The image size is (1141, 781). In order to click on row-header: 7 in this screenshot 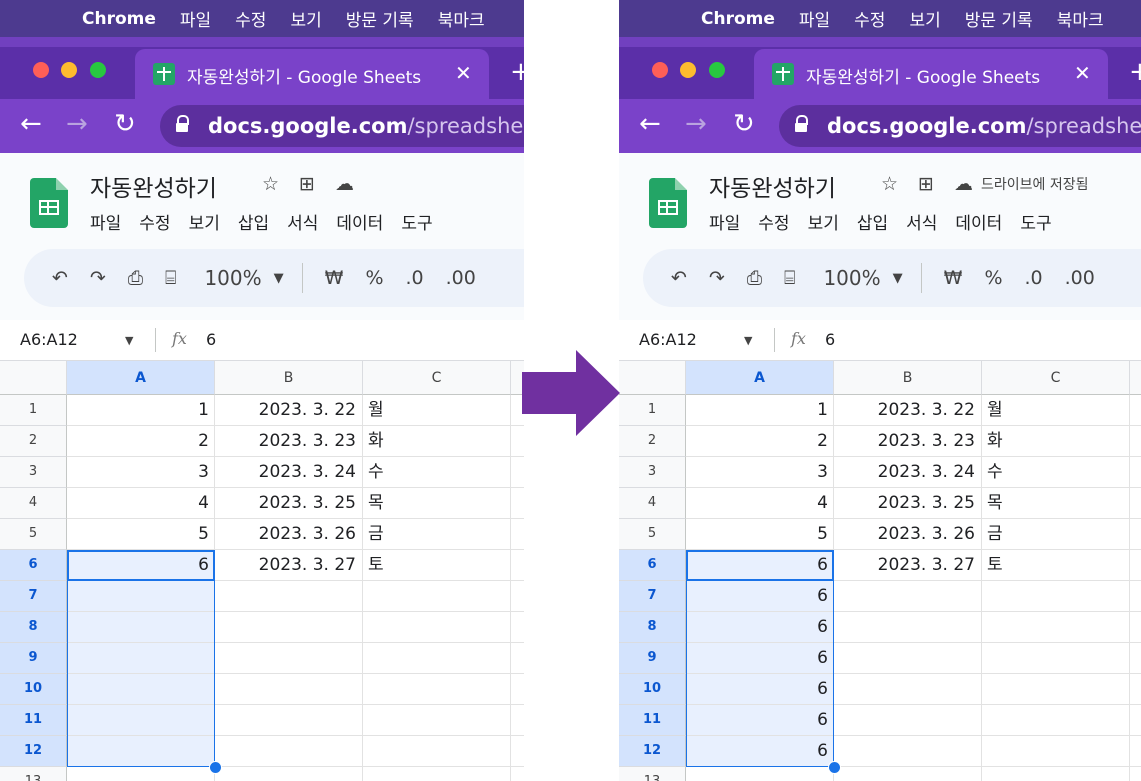, I will do `click(33, 596)`.